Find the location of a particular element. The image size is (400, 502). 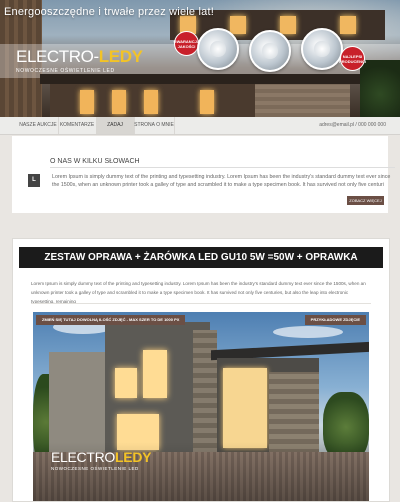

hero-stone-wall is located at coordinates (302, 100).